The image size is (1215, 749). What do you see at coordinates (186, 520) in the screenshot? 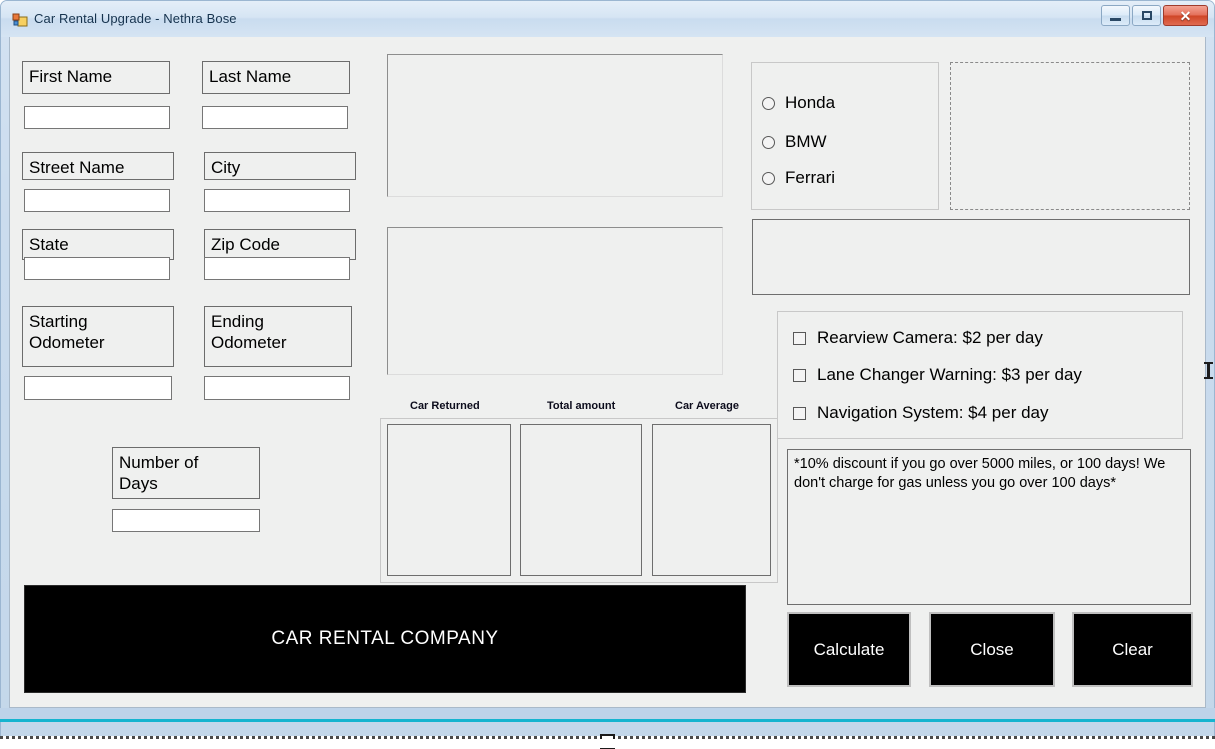
I see `number-of-days-input` at bounding box center [186, 520].